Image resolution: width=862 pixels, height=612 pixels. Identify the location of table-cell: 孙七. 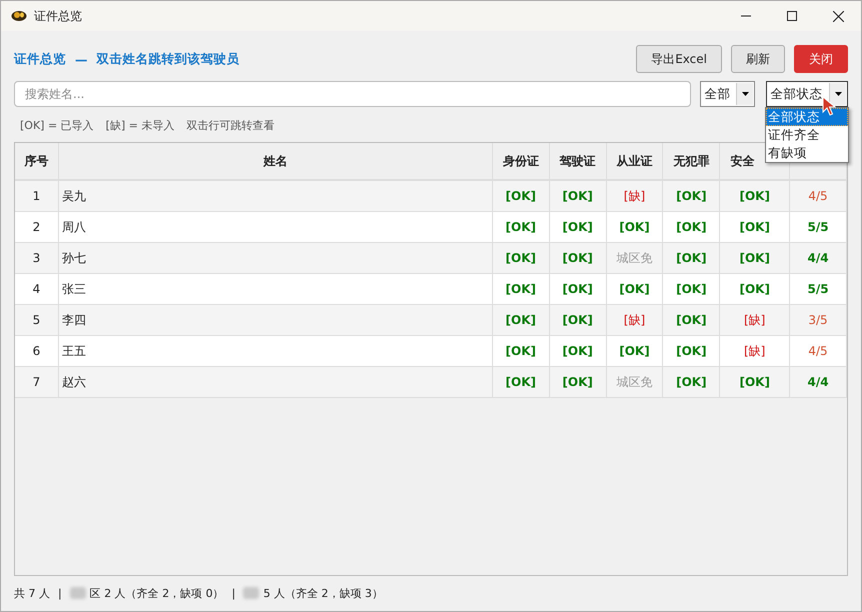
(275, 258).